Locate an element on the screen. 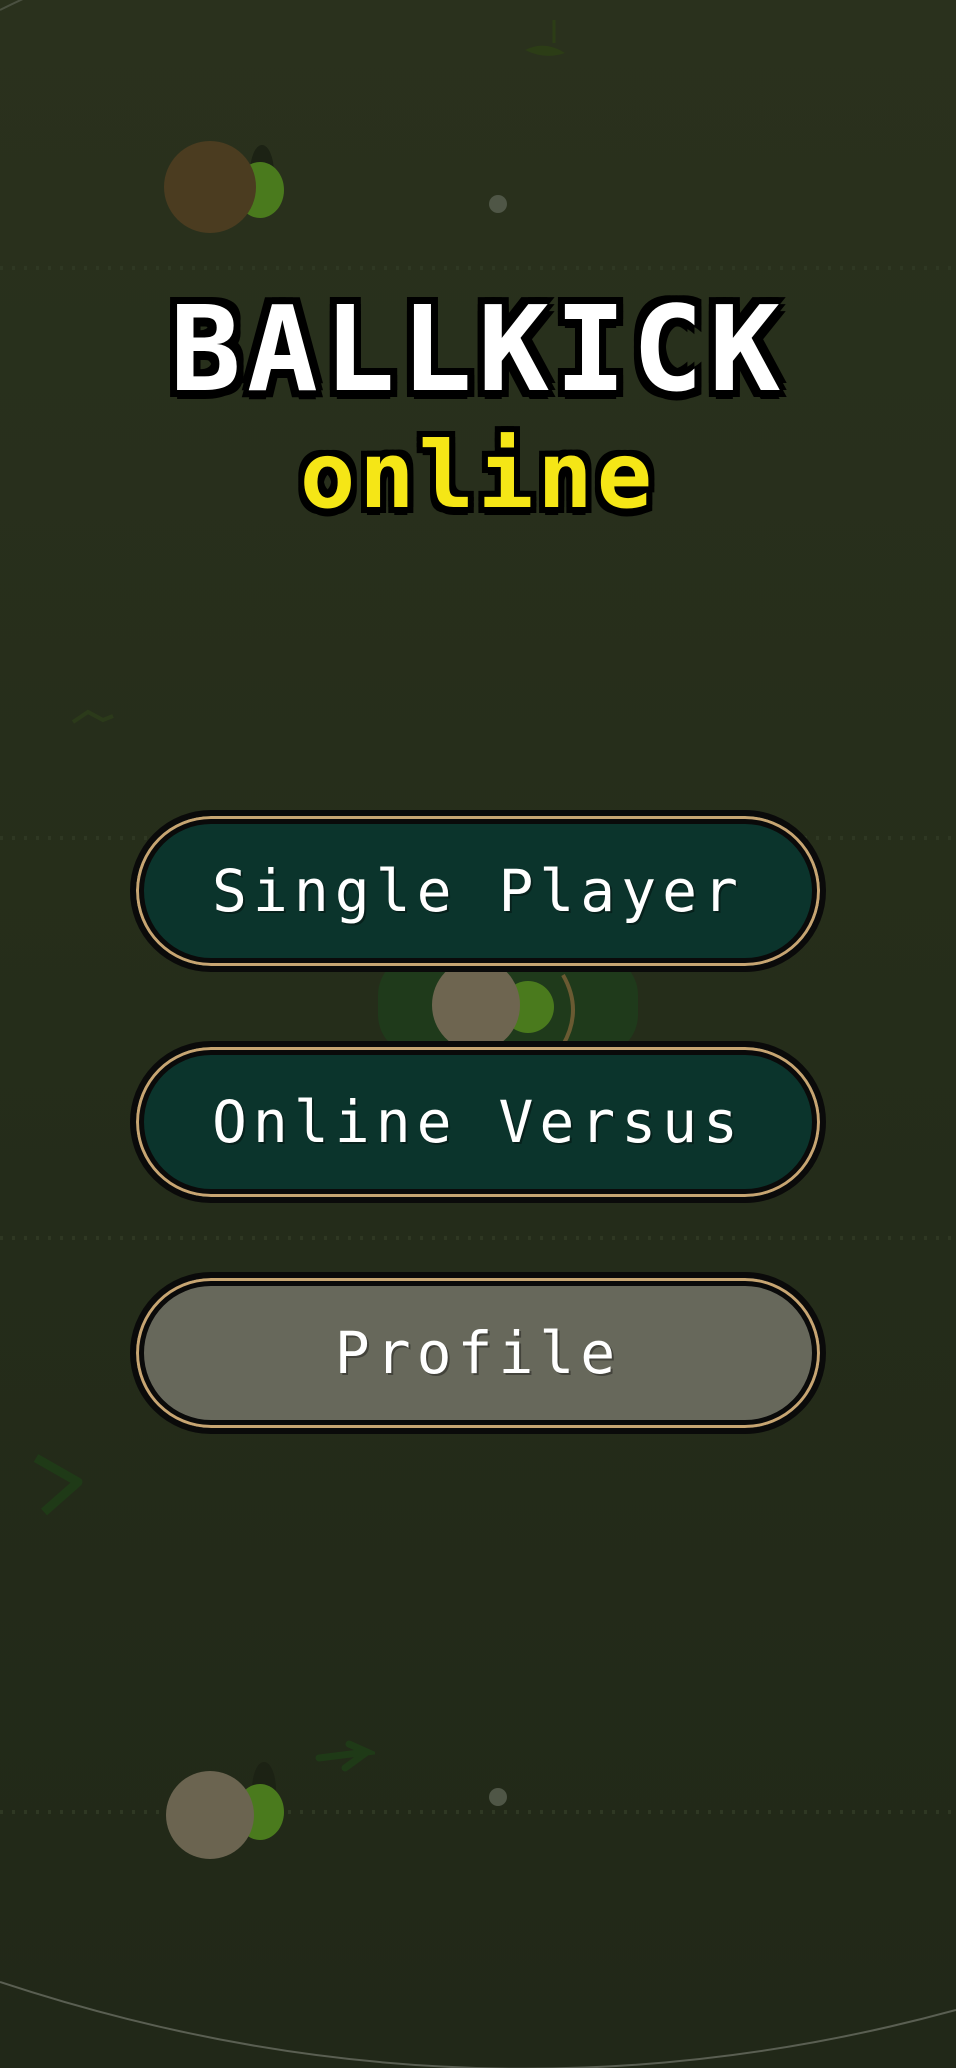  profile-button: Profile is located at coordinates (478, 1353).